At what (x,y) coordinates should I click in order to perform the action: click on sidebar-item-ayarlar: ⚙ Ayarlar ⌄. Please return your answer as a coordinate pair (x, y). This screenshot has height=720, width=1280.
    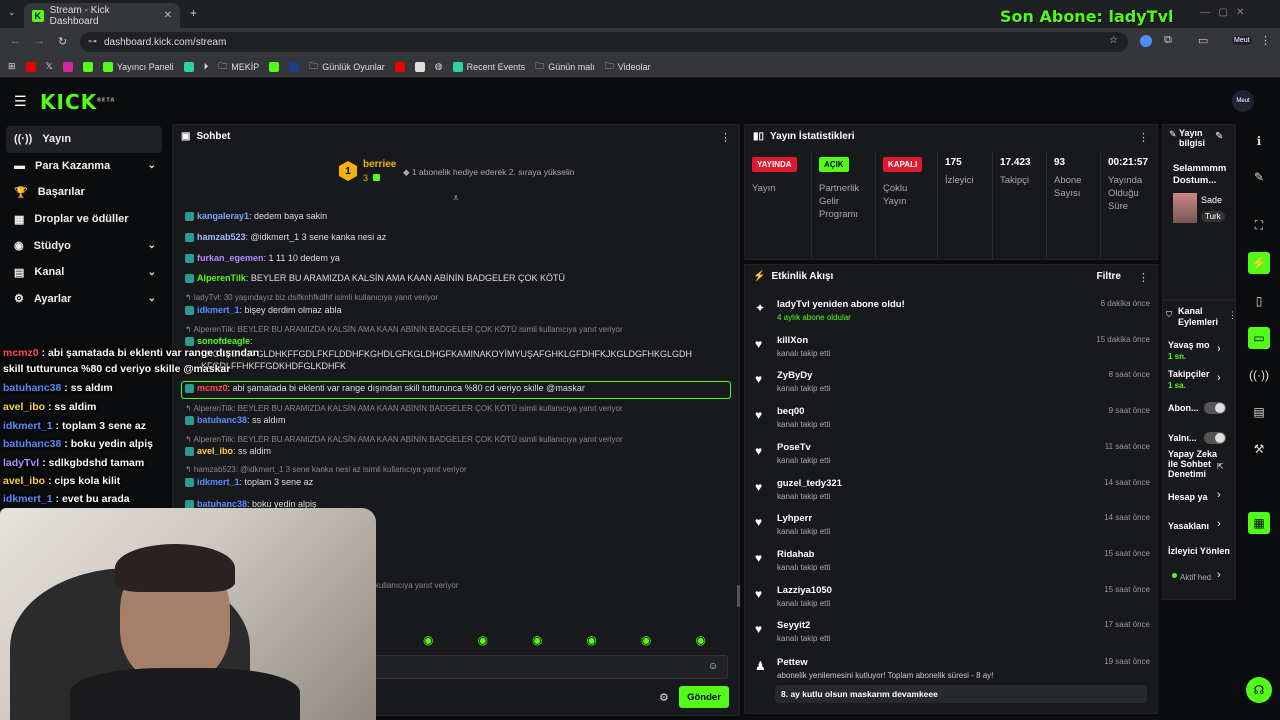
    Looking at the image, I should click on (85, 299).